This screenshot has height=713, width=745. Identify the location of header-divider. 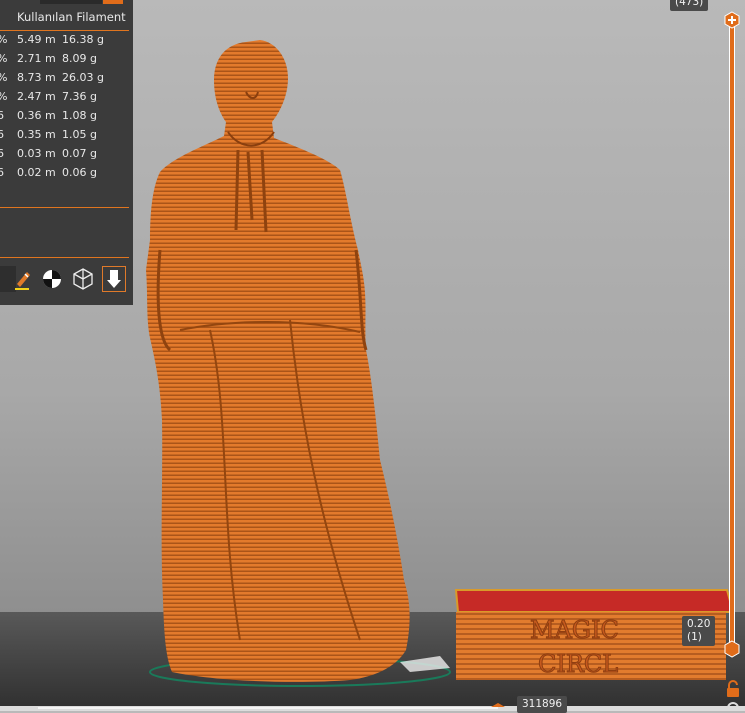
(64, 30).